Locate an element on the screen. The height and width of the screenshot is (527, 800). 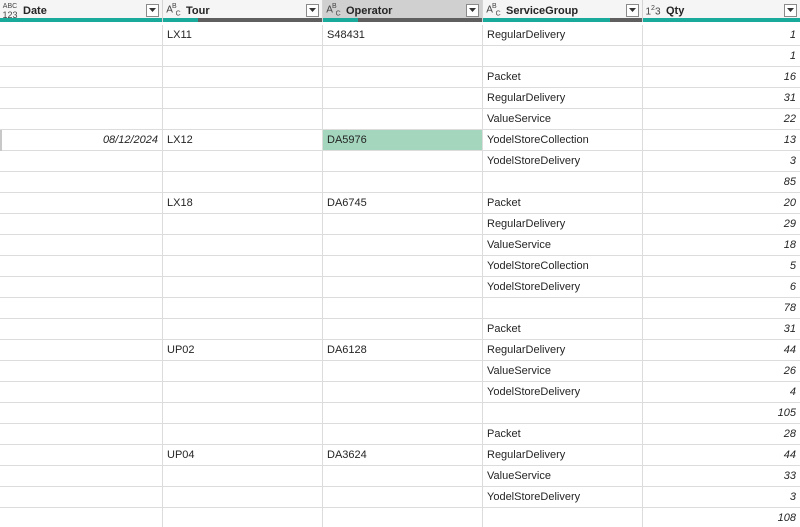
column-header-tour: ABC Tour is located at coordinates (243, 11).